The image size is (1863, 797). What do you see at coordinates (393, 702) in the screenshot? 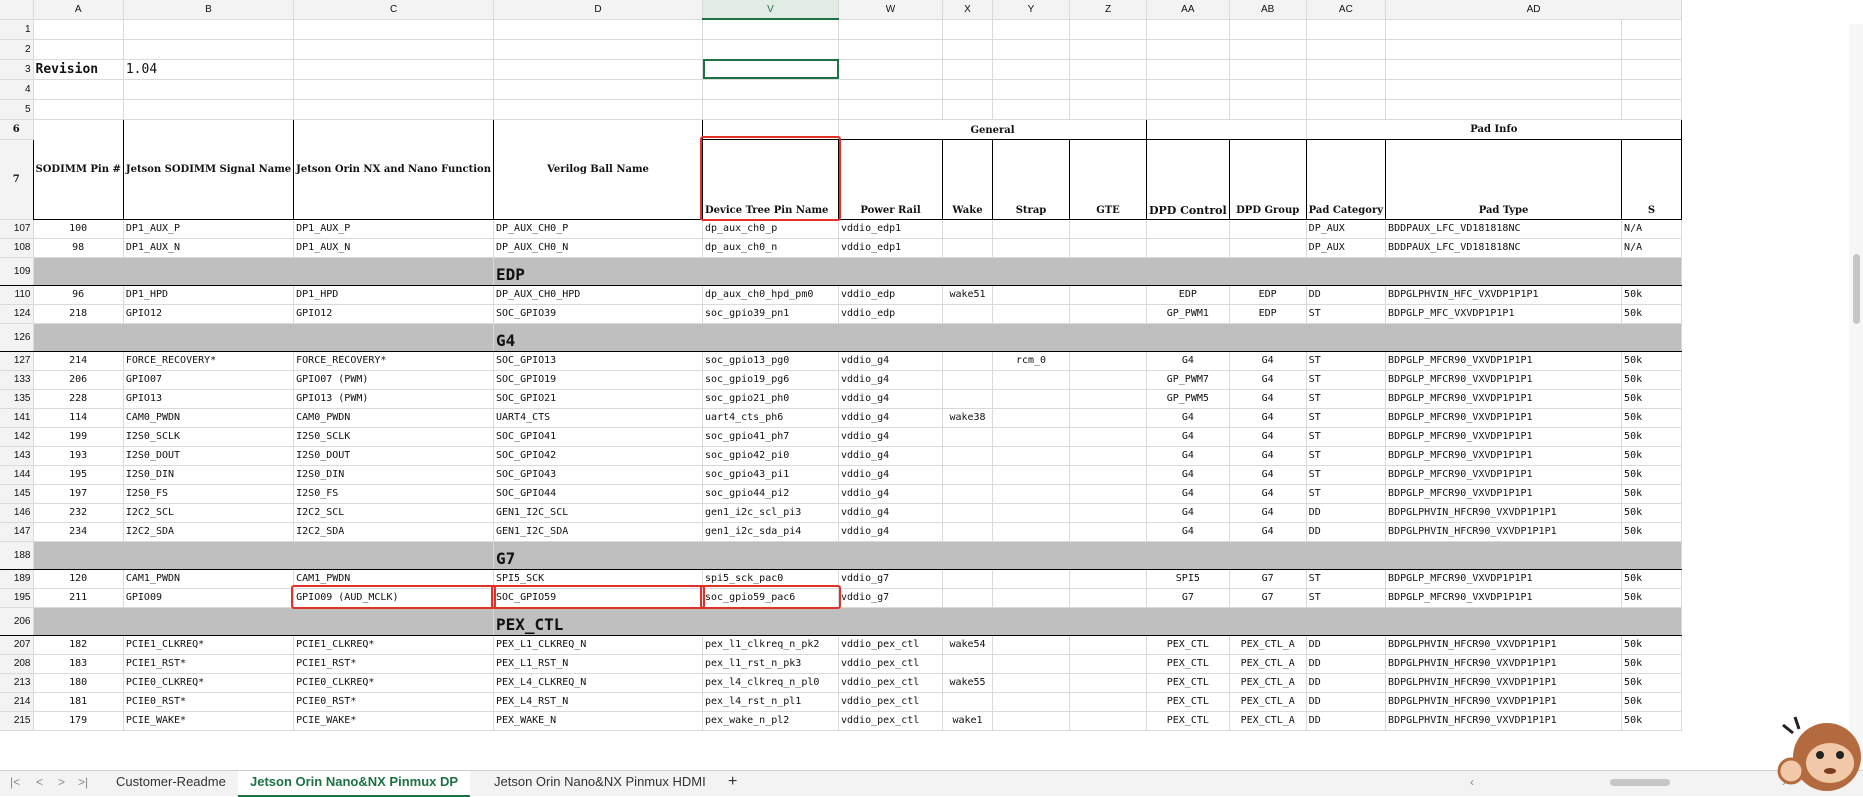
I see `cell: PCIE0_RST*` at bounding box center [393, 702].